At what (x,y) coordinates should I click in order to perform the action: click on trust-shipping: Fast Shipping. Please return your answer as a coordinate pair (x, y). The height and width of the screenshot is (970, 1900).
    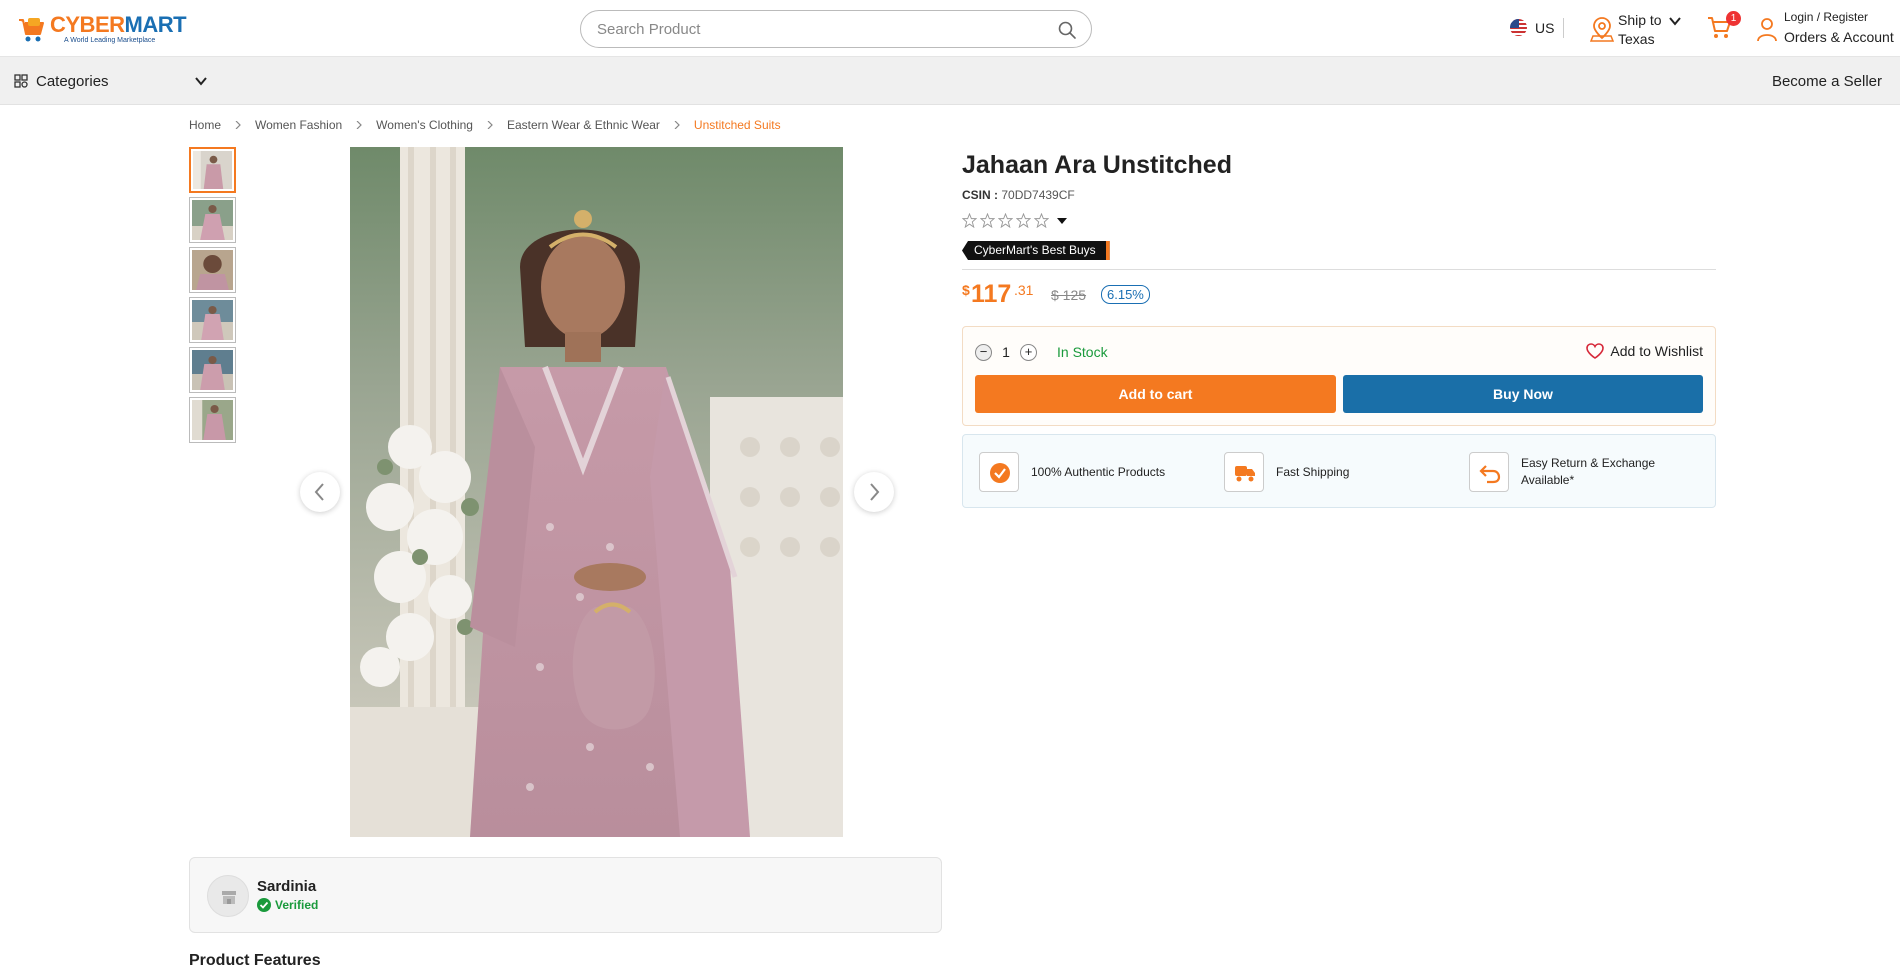
    Looking at the image, I should click on (1286, 472).